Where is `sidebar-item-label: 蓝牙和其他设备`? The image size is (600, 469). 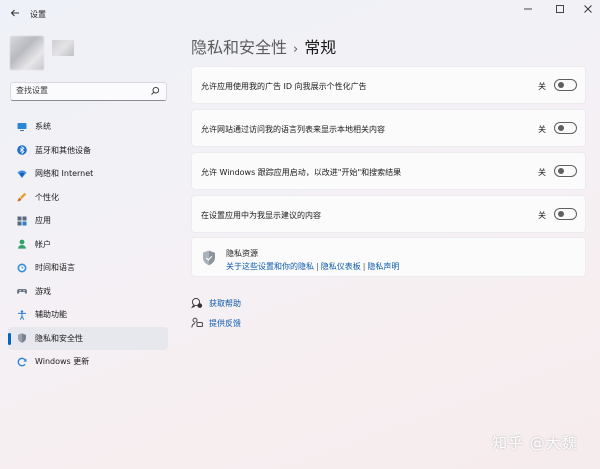
sidebar-item-label: 蓝牙和其他设备 is located at coordinates (63, 150).